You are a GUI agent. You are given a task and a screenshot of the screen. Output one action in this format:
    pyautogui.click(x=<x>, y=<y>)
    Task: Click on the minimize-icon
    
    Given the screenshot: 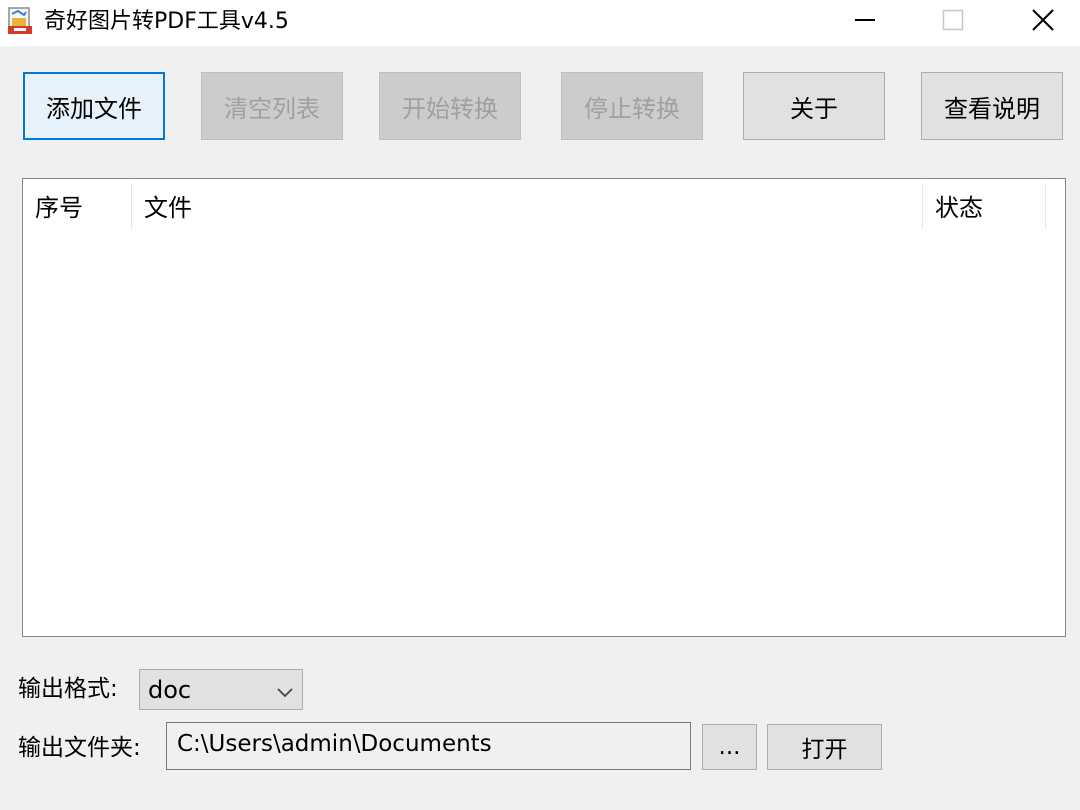 What is the action you would take?
    pyautogui.click(x=865, y=22)
    